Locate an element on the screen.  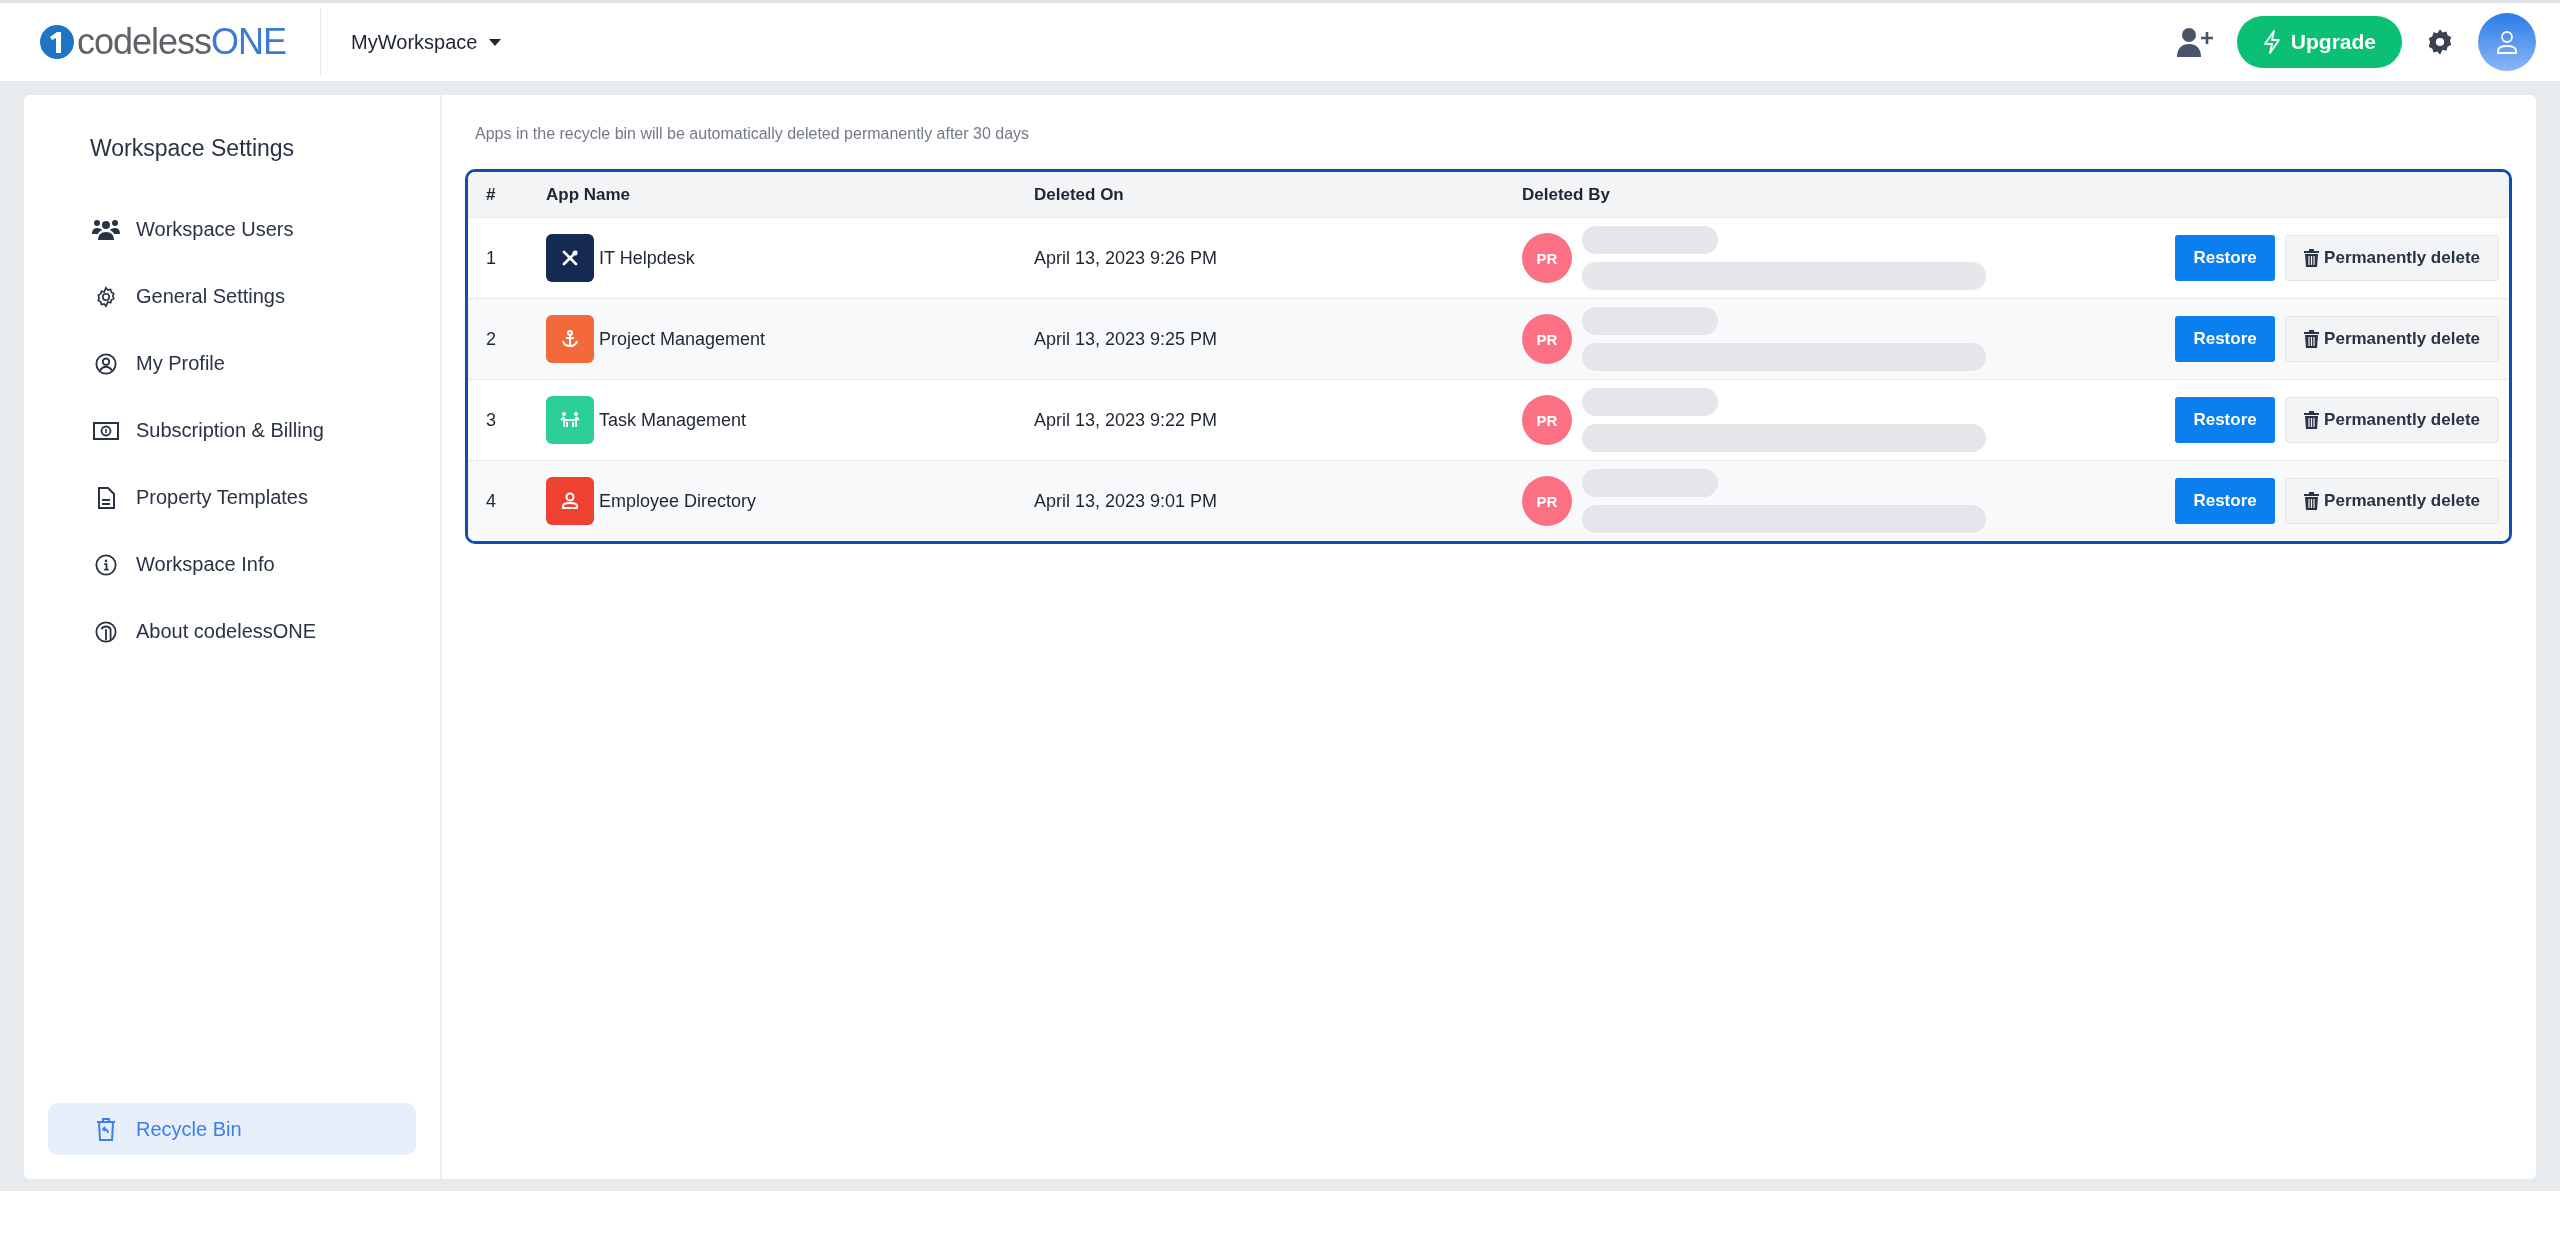
table-cell-text: April 13, 2023 9:25 PM is located at coordinates (1126, 339).